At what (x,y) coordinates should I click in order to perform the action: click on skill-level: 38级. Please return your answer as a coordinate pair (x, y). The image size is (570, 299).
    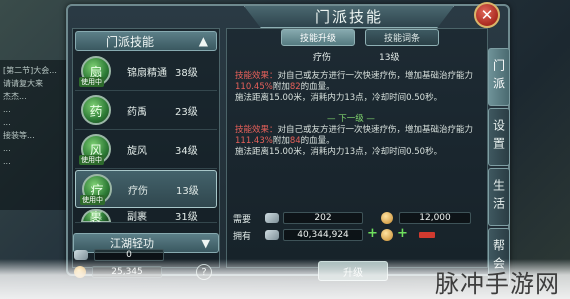
    Looking at the image, I should click on (186, 73).